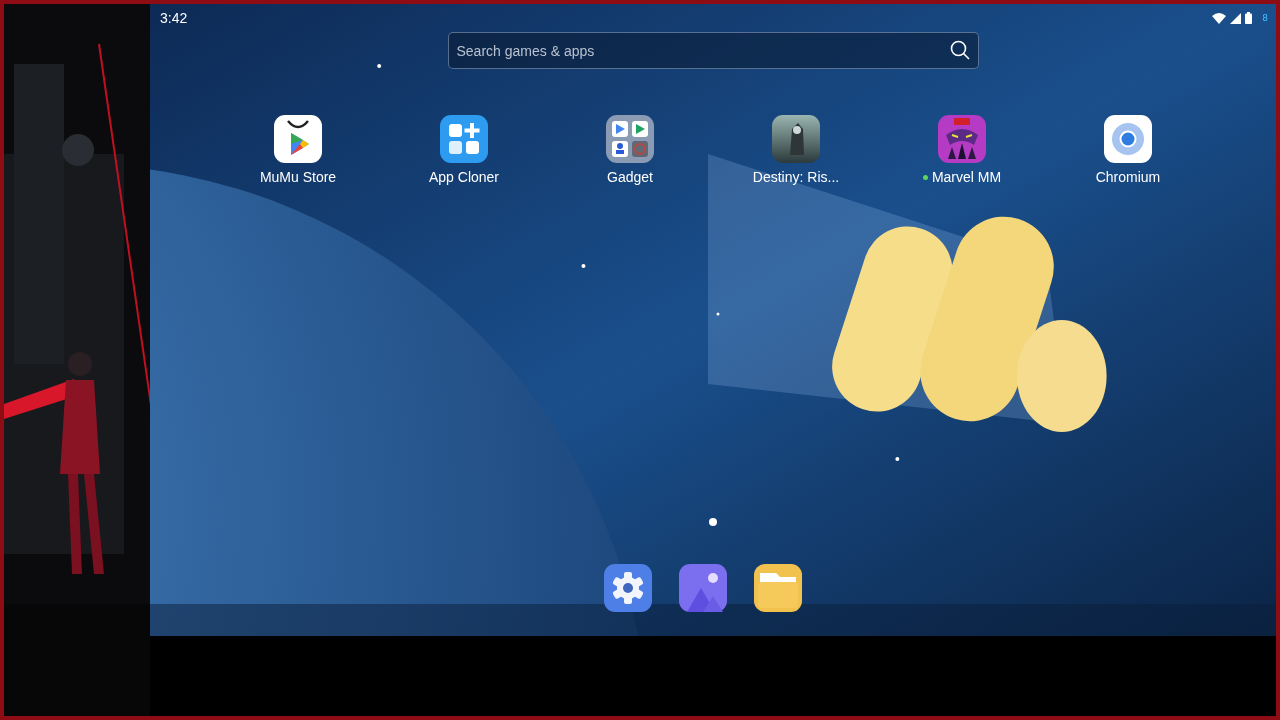  I want to click on settings-icon, so click(628, 588).